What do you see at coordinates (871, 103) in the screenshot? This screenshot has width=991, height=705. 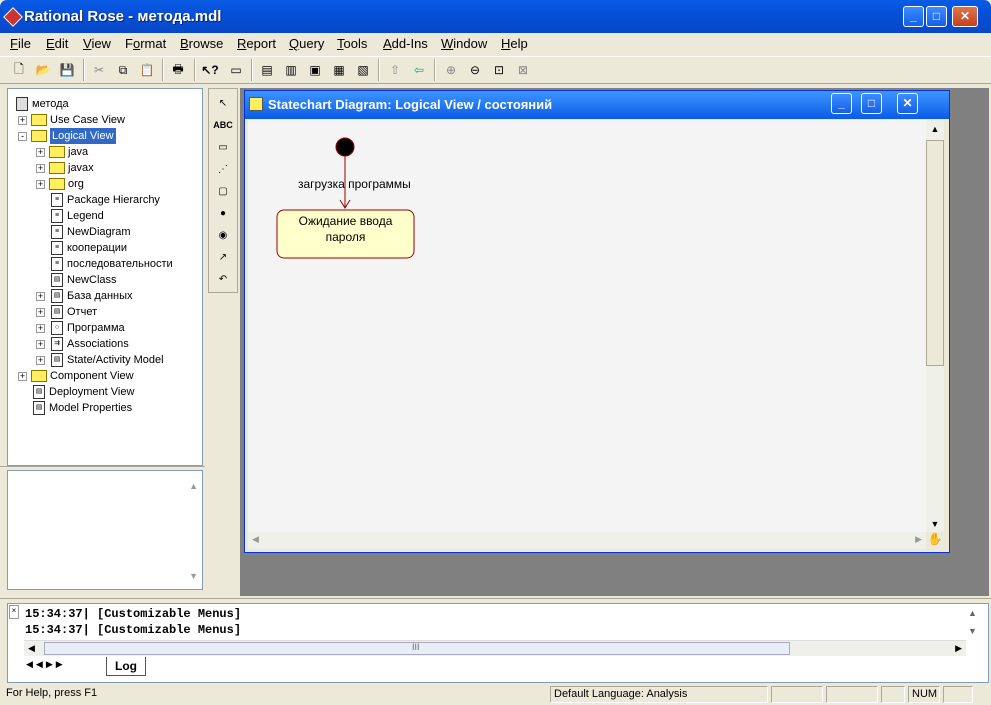 I see `diagram-maximize-button: □` at bounding box center [871, 103].